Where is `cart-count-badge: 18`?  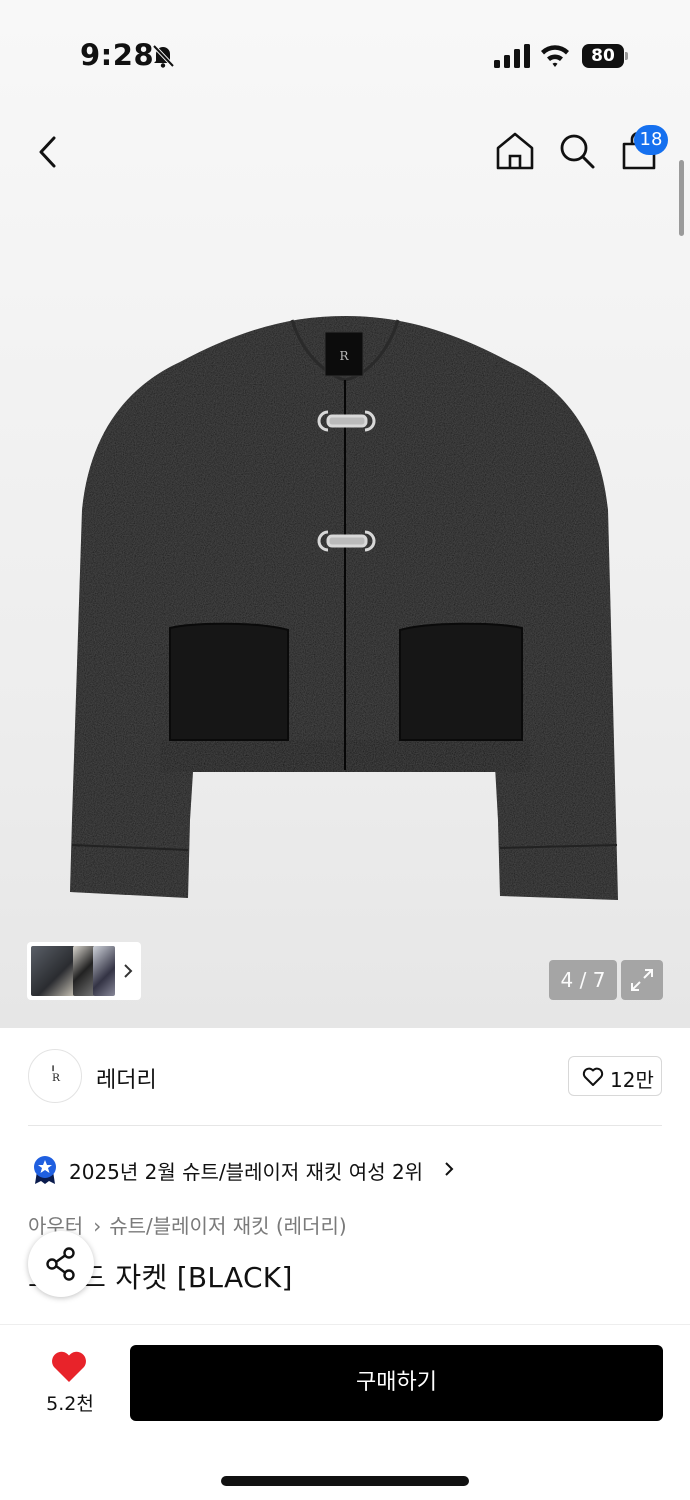 cart-count-badge: 18 is located at coordinates (651, 140).